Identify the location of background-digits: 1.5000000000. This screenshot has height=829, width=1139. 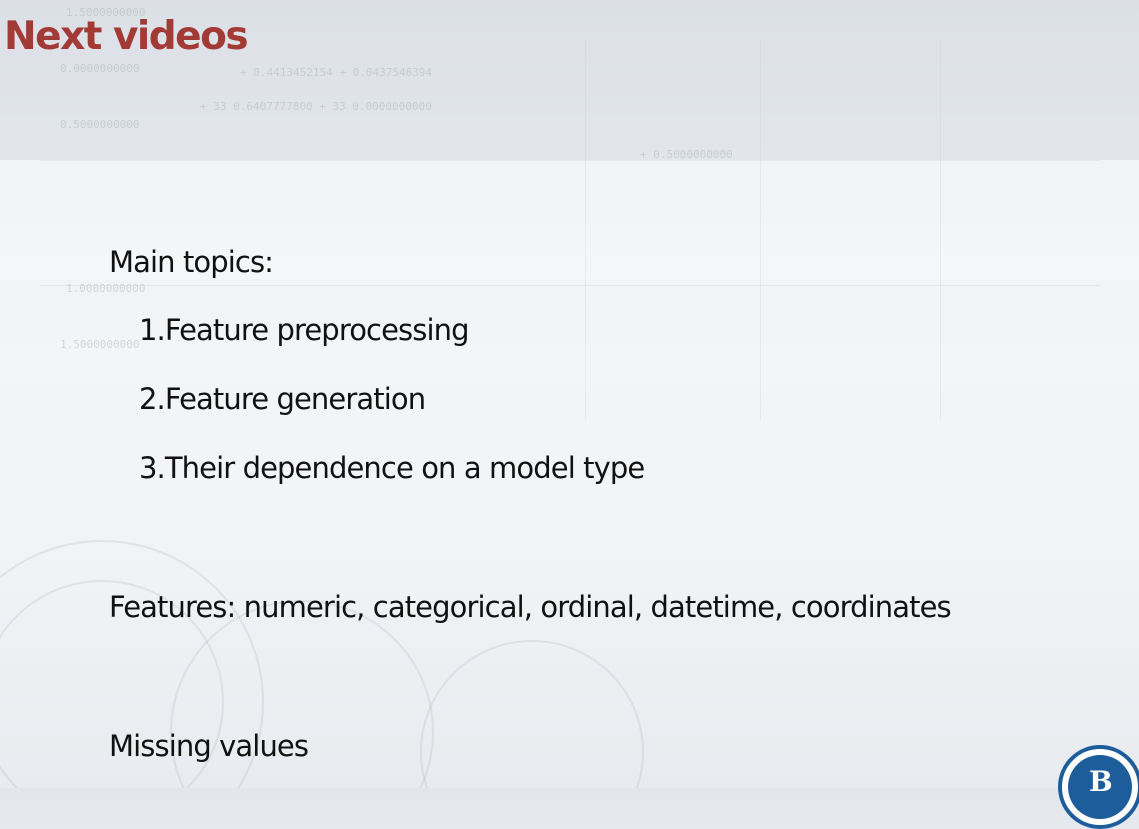
(100, 344).